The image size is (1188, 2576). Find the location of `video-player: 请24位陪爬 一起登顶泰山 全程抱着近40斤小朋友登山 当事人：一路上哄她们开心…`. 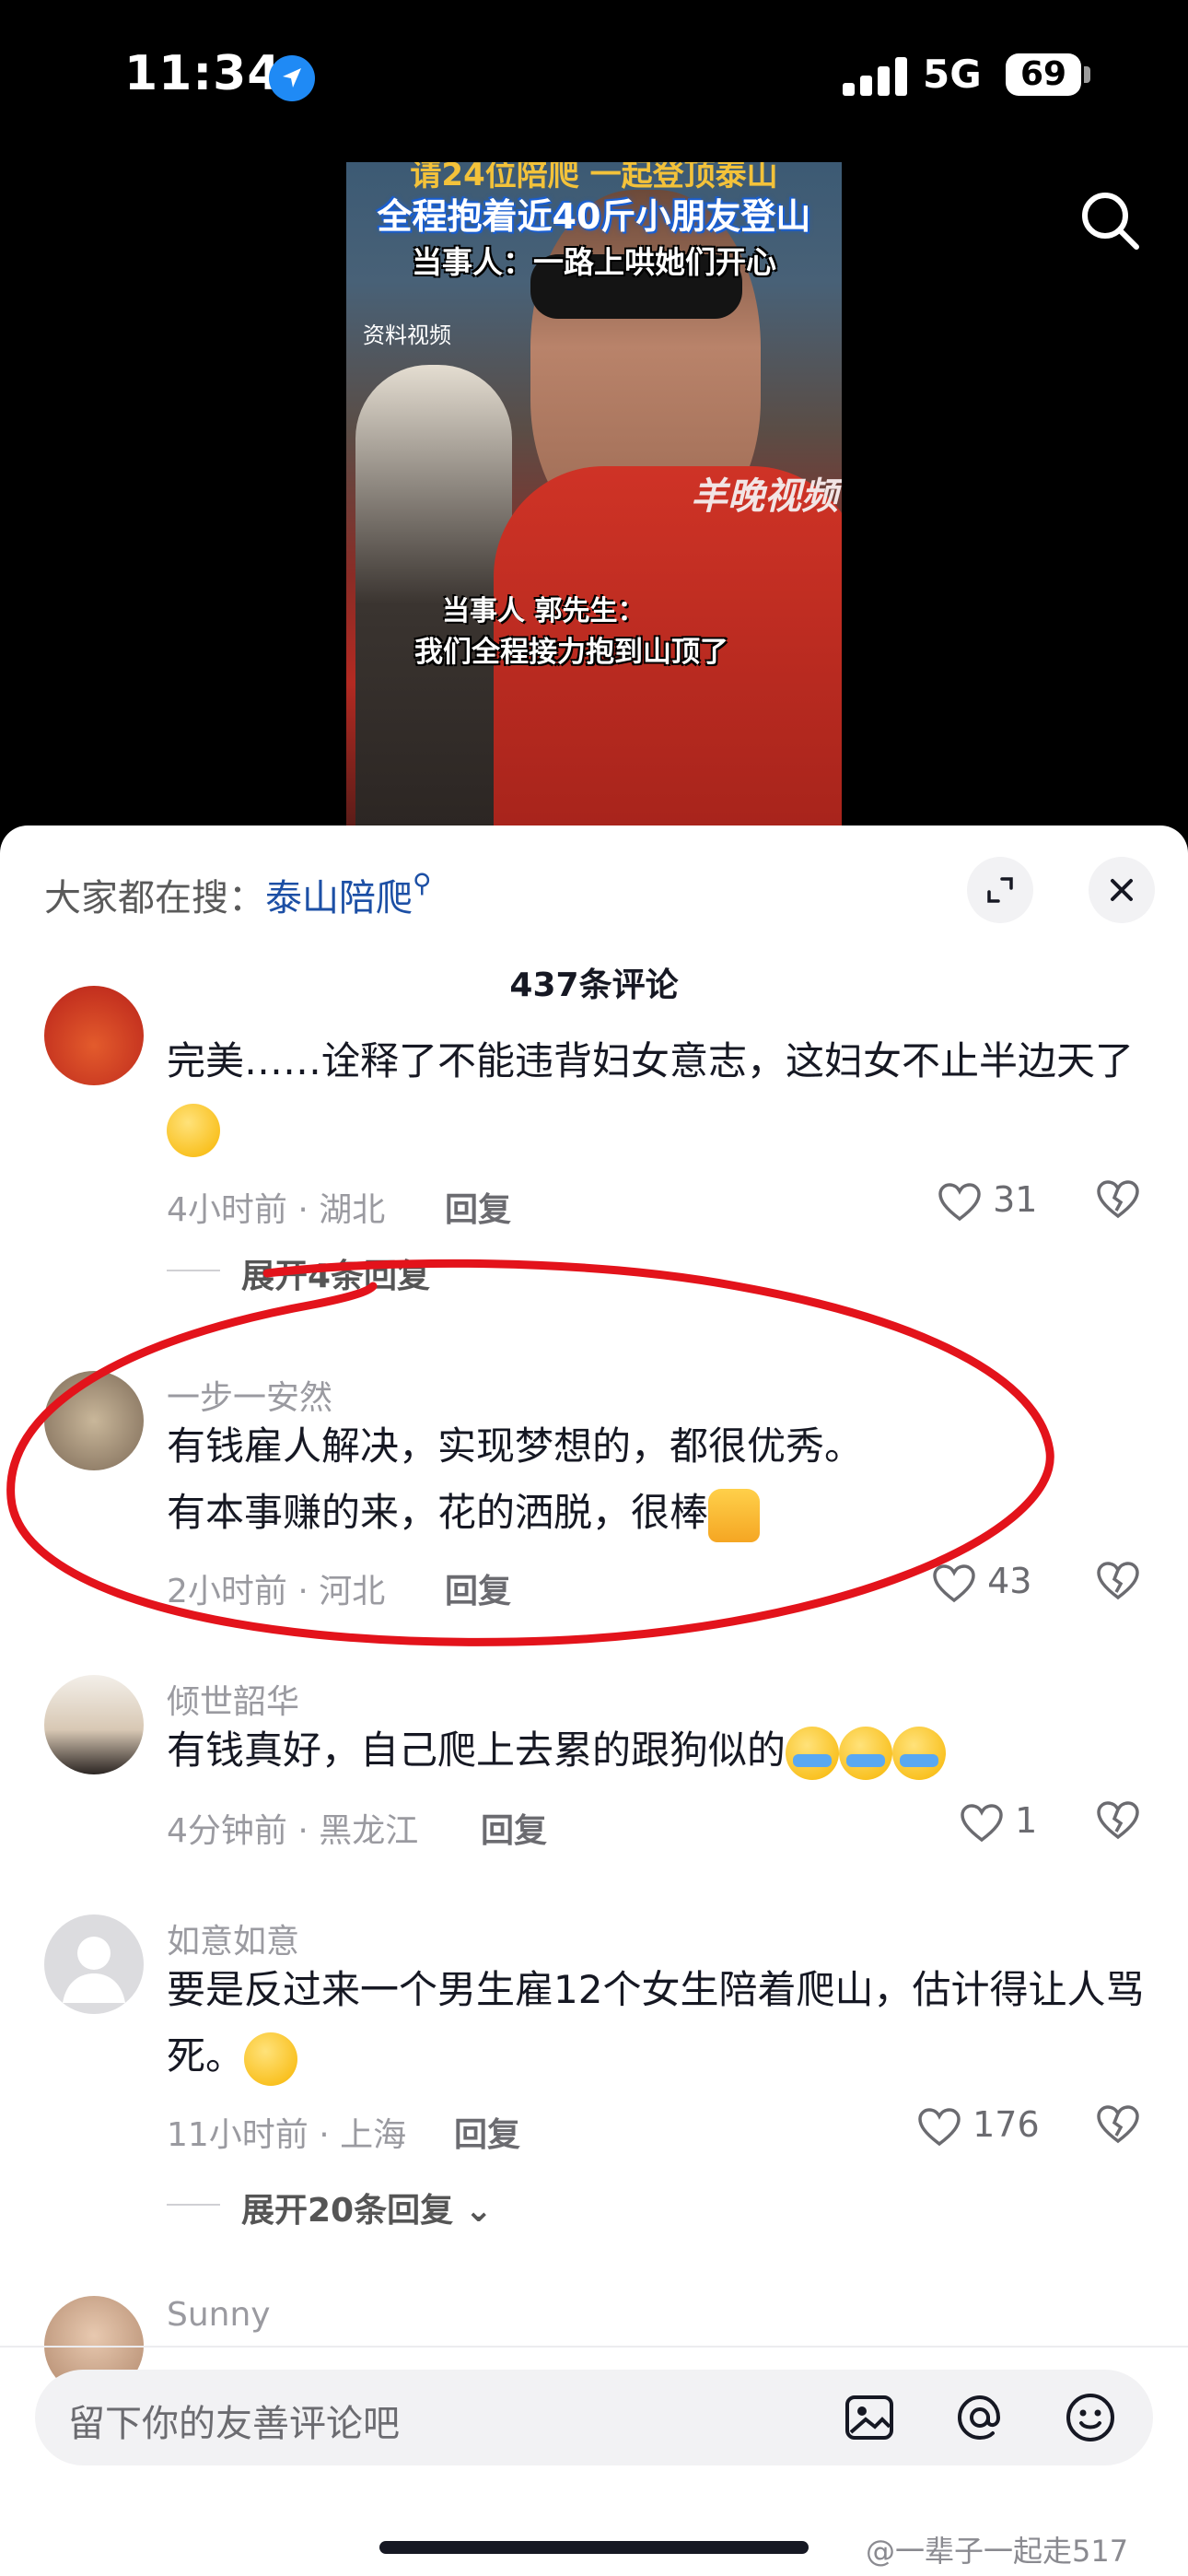

video-player: 请24位陪爬 一起登顶泰山 全程抱着近40斤小朋友登山 当事人：一路上哄她们开心… is located at coordinates (594, 495).